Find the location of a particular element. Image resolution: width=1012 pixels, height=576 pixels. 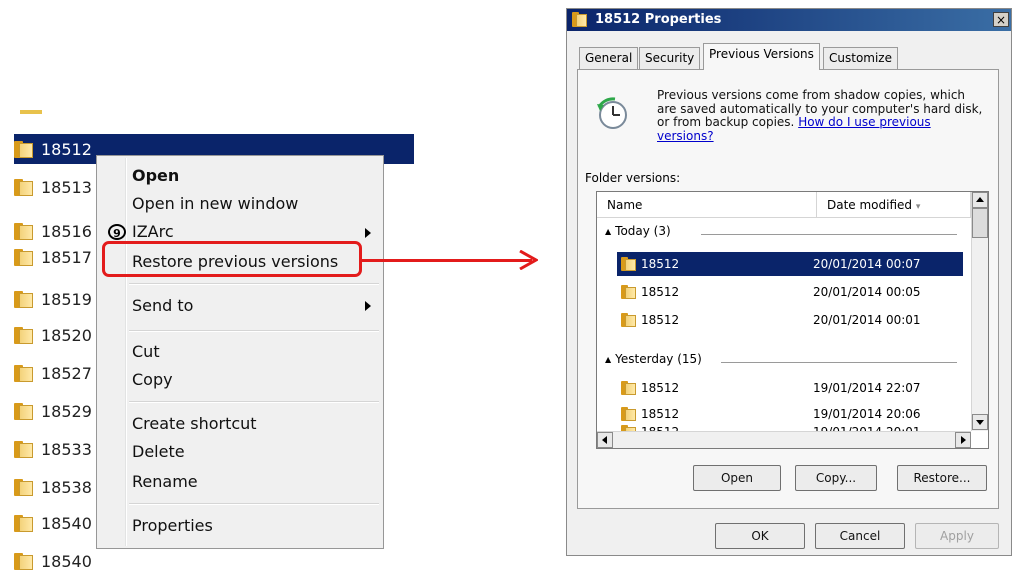

version-date: 19/01/2014 22:07 is located at coordinates (867, 388).